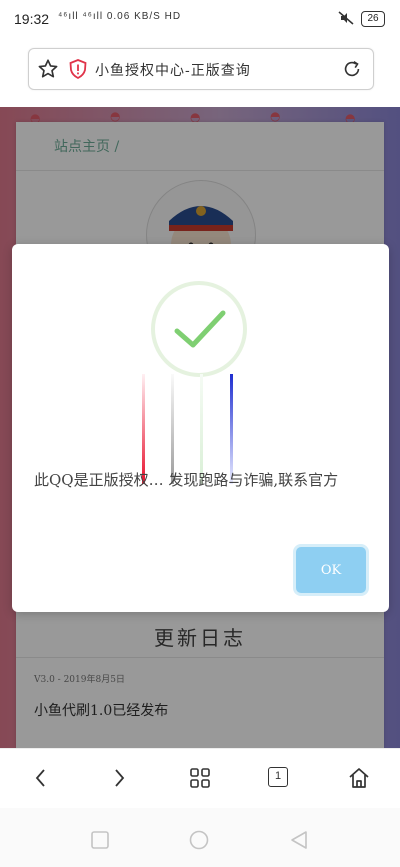 Image resolution: width=400 pixels, height=867 pixels. I want to click on forward-icon, so click(119, 778).